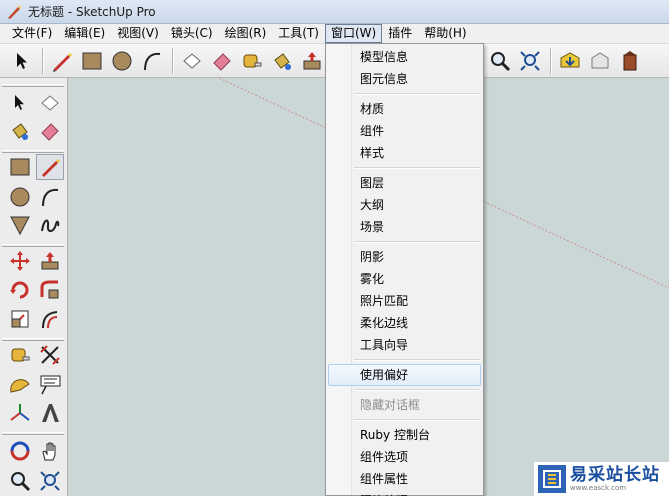 The height and width of the screenshot is (496, 669). I want to click on select-tool-button, so click(20, 103).